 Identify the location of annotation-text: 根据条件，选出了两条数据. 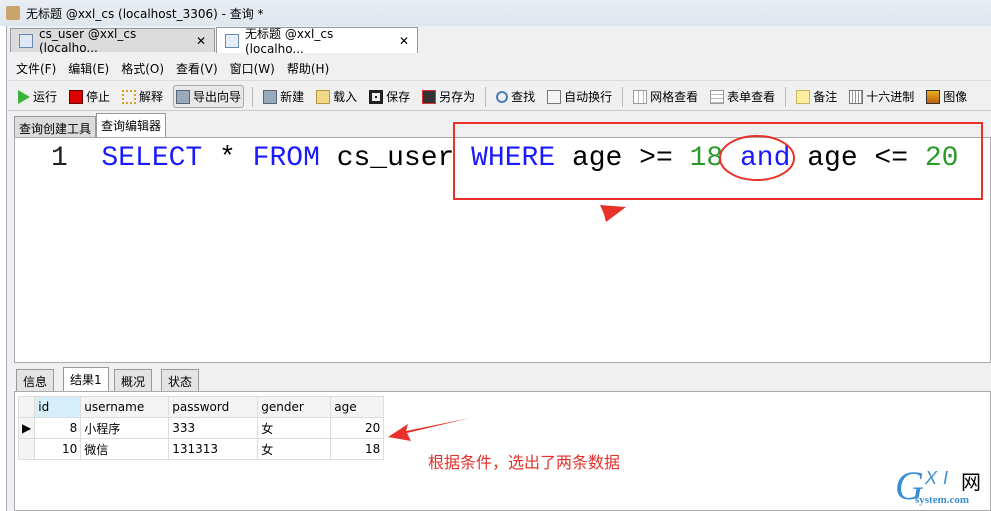
(524, 462).